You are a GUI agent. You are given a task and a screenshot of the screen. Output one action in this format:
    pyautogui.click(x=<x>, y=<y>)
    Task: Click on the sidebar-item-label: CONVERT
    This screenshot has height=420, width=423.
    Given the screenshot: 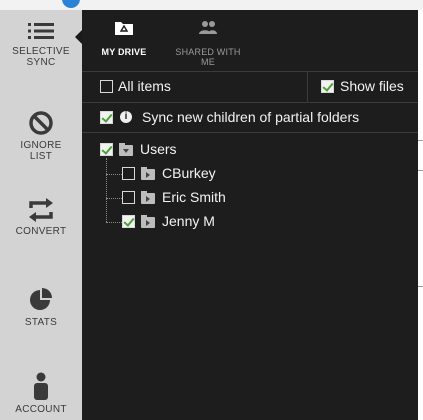 What is the action you would take?
    pyautogui.click(x=41, y=231)
    